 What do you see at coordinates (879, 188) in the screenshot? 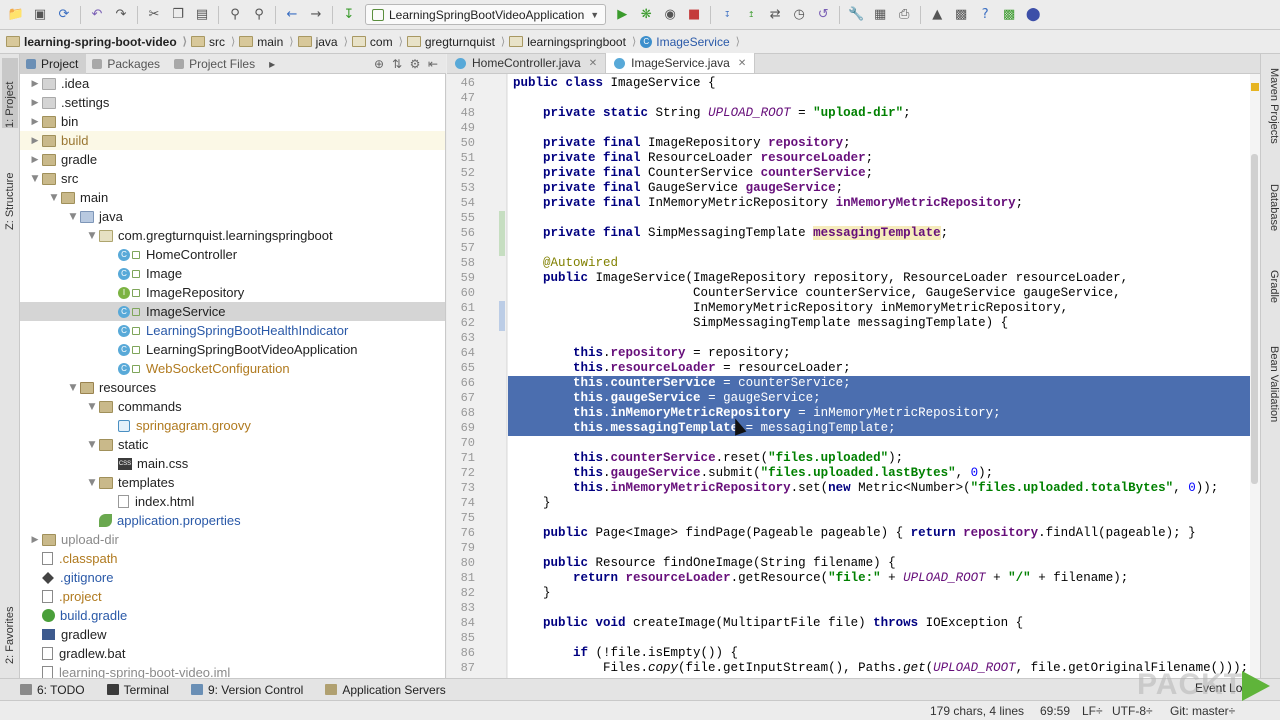
I see `code-line: private final GaugeService gaugeService;` at bounding box center [879, 188].